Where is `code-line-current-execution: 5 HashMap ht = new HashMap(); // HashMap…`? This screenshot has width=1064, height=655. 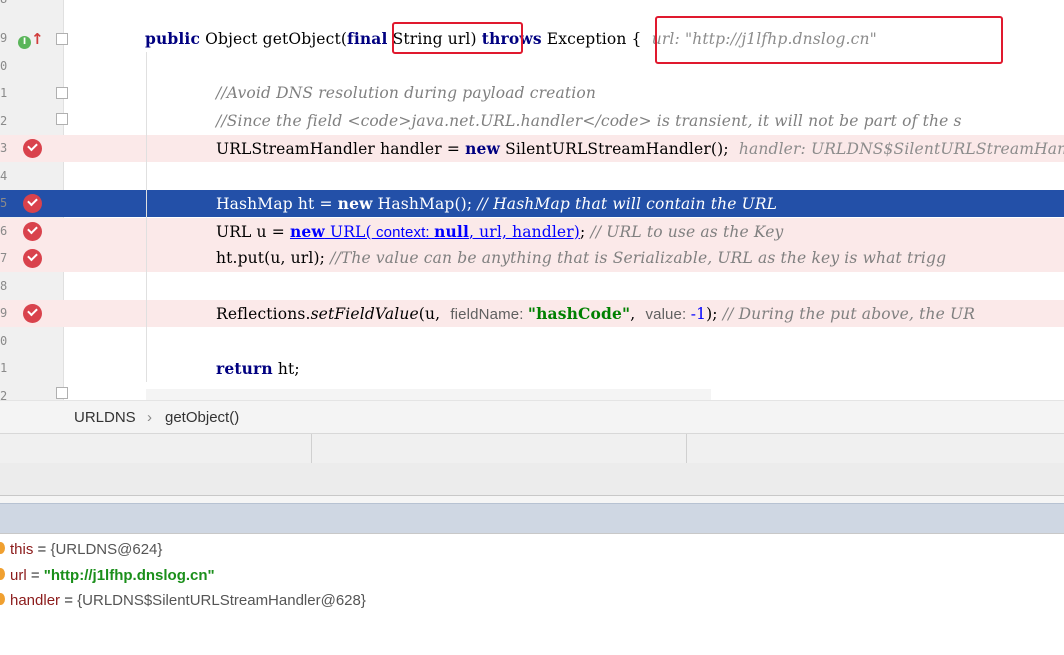
code-line-current-execution: 5 HashMap ht = new HashMap(); // HashMap… is located at coordinates (532, 203).